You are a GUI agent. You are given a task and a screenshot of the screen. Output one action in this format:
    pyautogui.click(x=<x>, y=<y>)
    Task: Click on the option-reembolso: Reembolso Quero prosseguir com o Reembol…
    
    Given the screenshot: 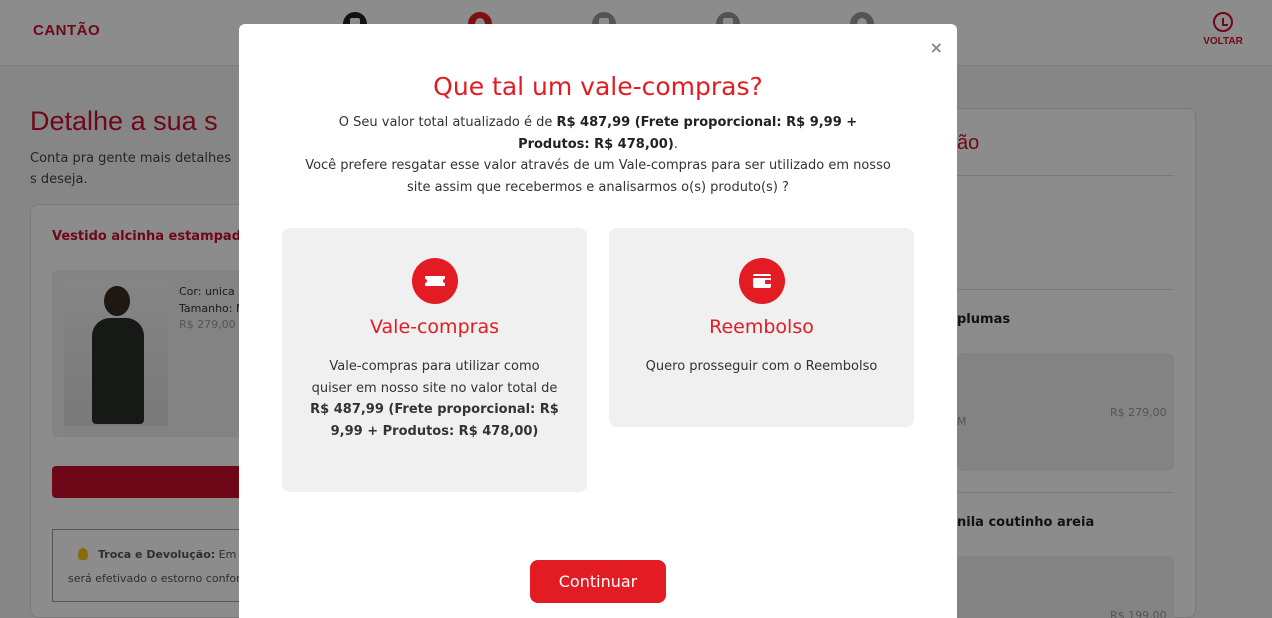 What is the action you would take?
    pyautogui.click(x=761, y=327)
    